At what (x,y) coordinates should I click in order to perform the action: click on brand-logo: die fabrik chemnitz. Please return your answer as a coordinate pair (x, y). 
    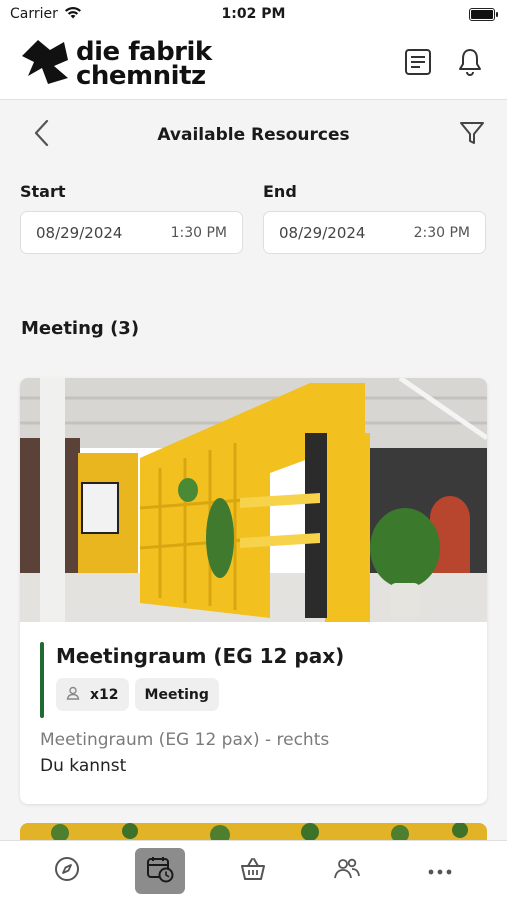
    Looking at the image, I should click on (116, 64).